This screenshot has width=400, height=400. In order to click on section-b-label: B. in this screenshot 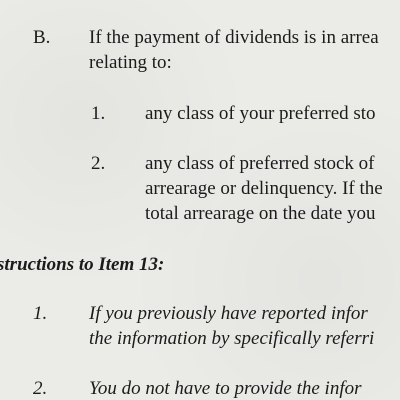, I will do `click(42, 37)`.